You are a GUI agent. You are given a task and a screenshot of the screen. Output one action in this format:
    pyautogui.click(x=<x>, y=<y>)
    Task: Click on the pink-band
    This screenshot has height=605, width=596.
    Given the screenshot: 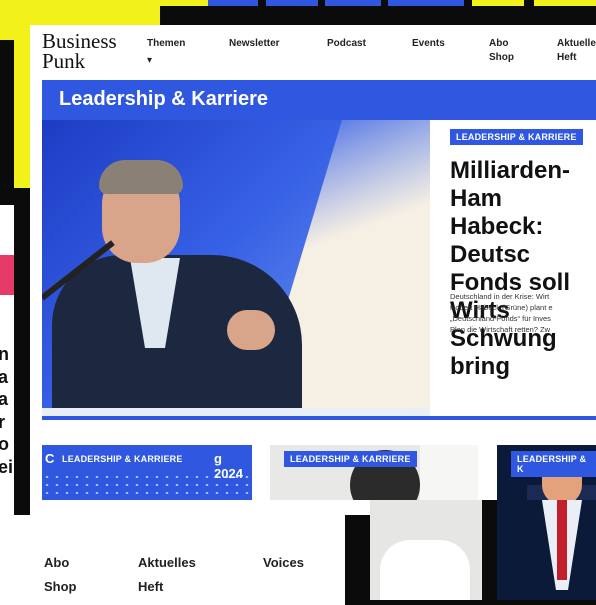 What is the action you would take?
    pyautogui.click(x=7, y=275)
    